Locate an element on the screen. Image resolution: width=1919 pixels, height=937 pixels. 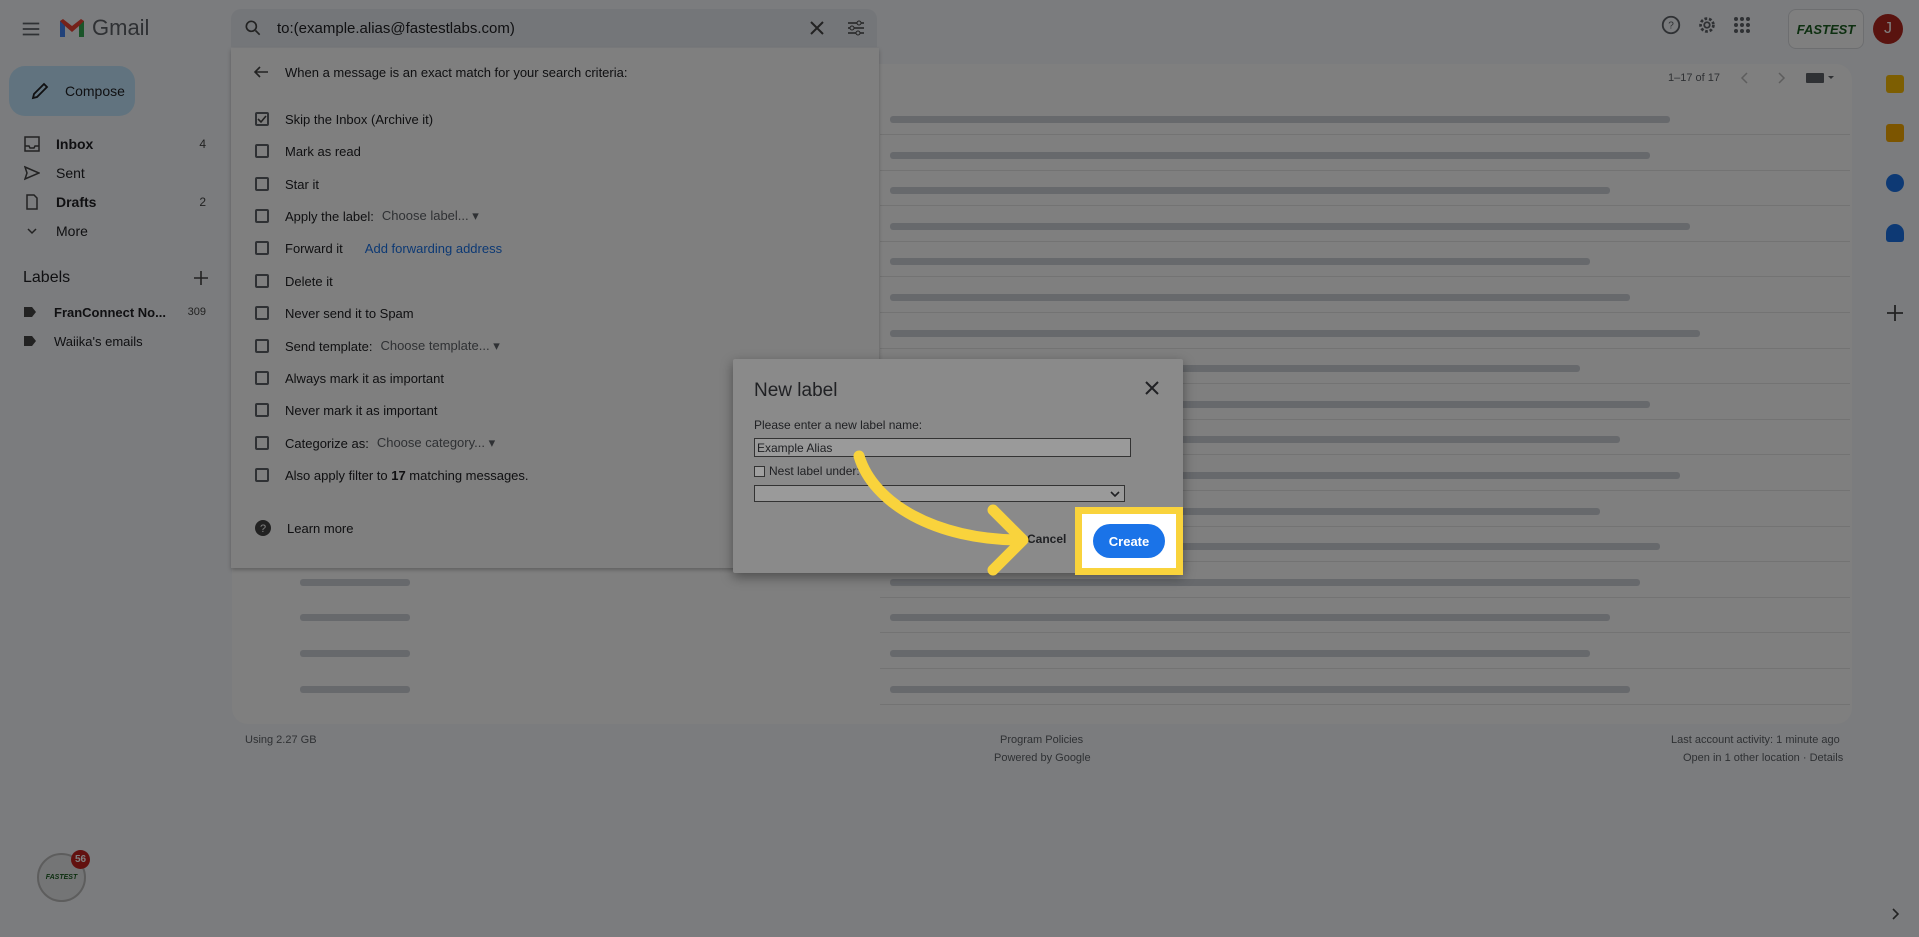
close-icon is located at coordinates (1152, 388).